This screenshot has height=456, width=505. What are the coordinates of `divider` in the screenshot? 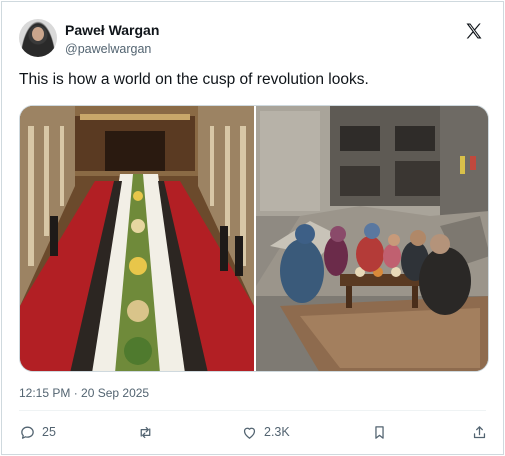 It's located at (252, 410).